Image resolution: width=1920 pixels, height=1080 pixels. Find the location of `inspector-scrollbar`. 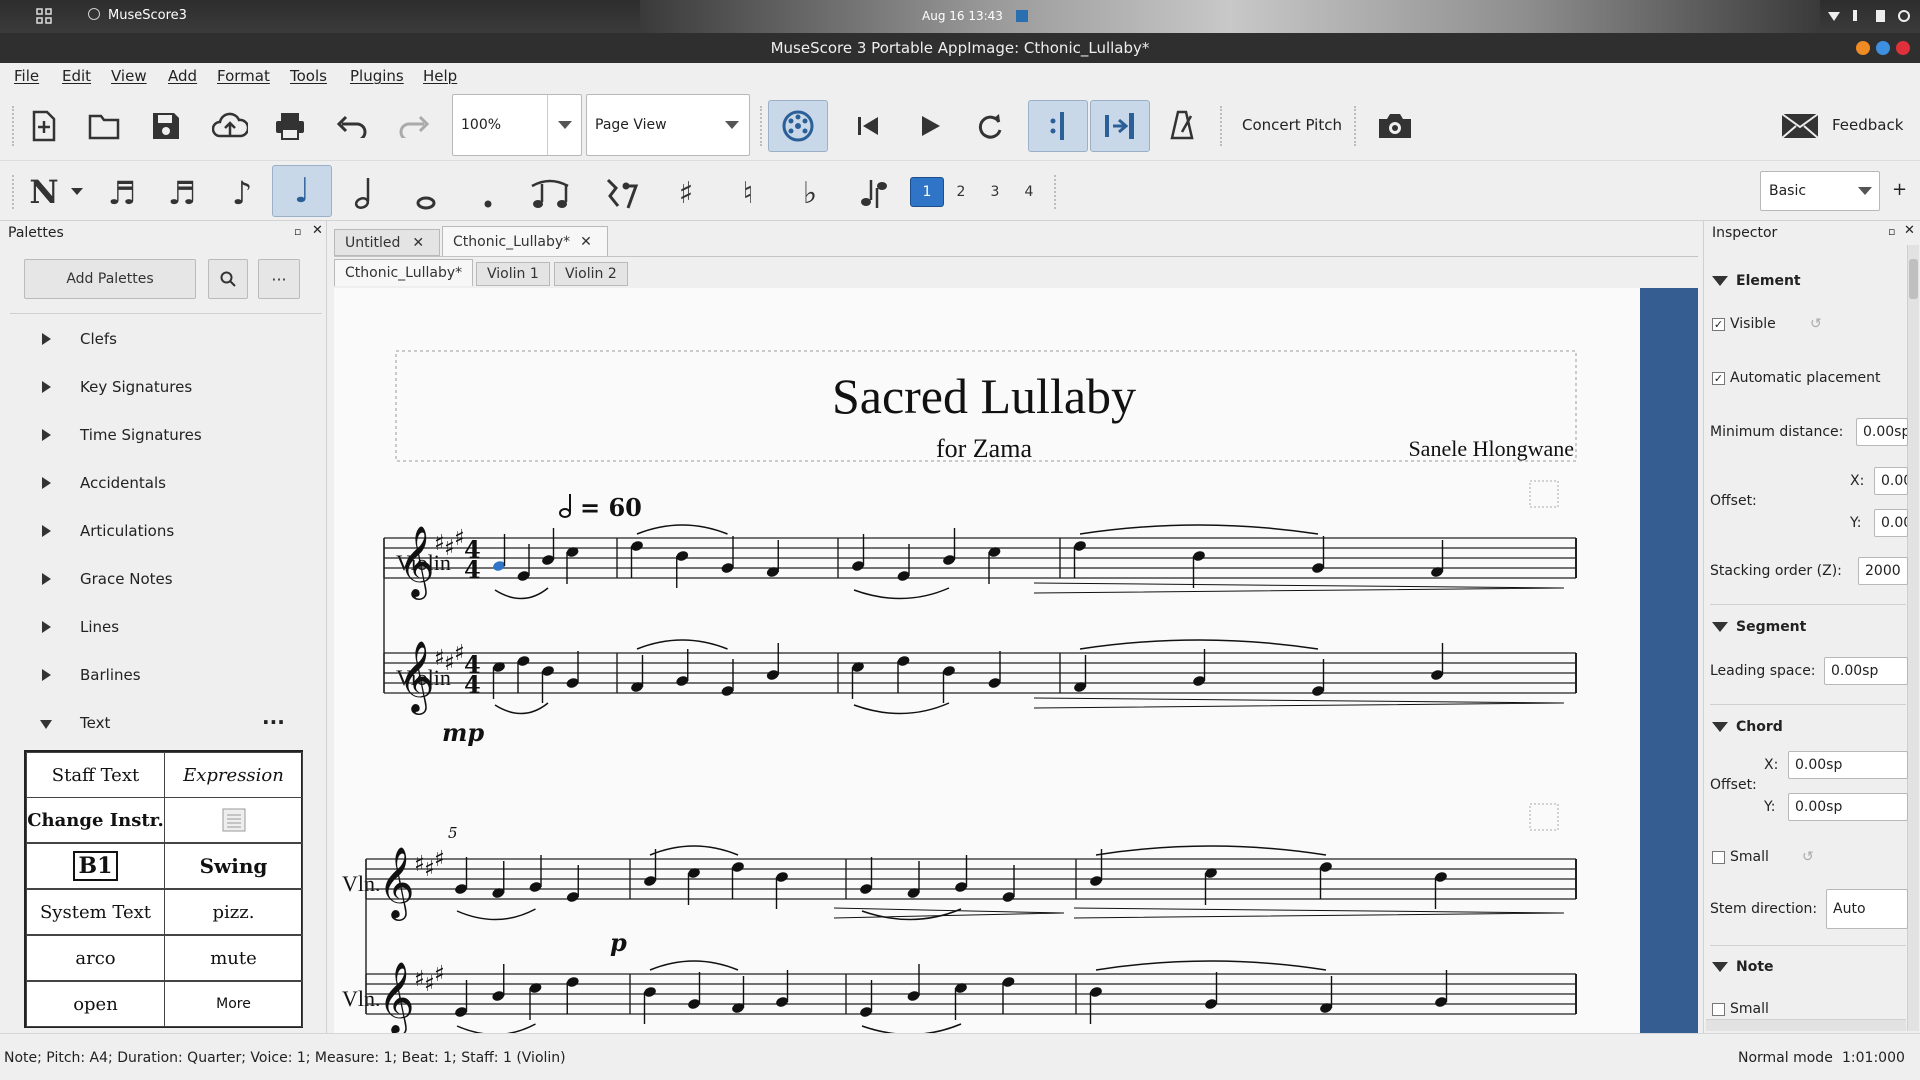

inspector-scrollbar is located at coordinates (1913, 638).